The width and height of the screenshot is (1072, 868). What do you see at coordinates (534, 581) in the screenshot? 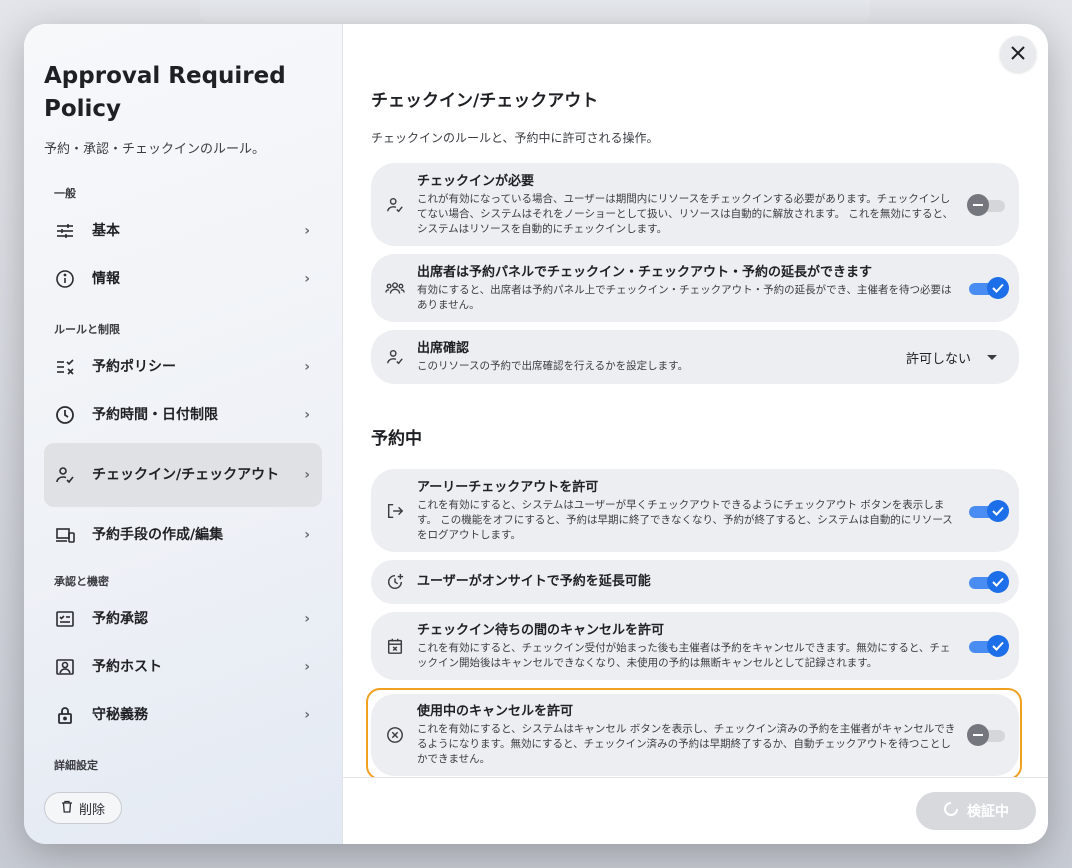
I see `setting-title: ユーザーがオンサイトで予約を延長可能` at bounding box center [534, 581].